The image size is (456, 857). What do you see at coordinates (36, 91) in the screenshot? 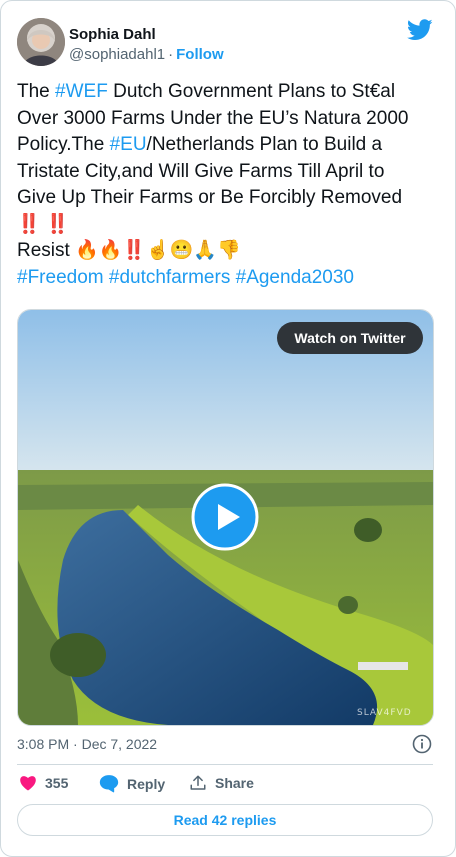
I see `tweet-text-segment: The` at bounding box center [36, 91].